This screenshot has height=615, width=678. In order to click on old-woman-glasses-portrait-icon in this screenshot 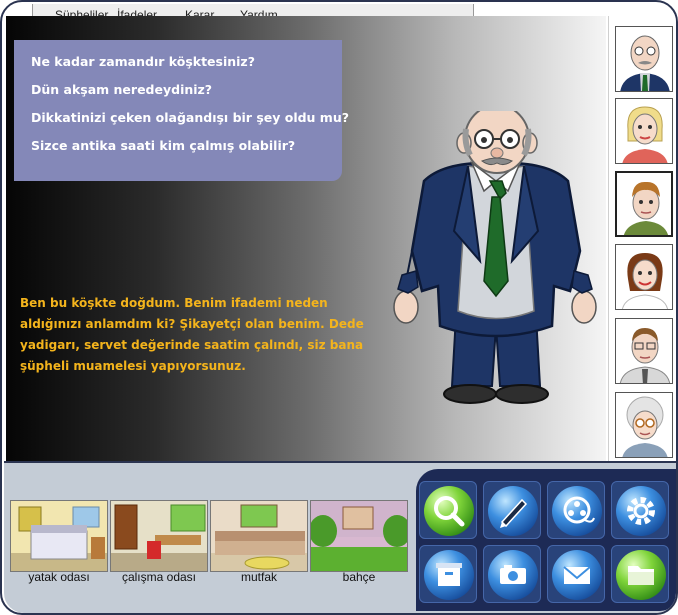, I will do `click(645, 426)`.